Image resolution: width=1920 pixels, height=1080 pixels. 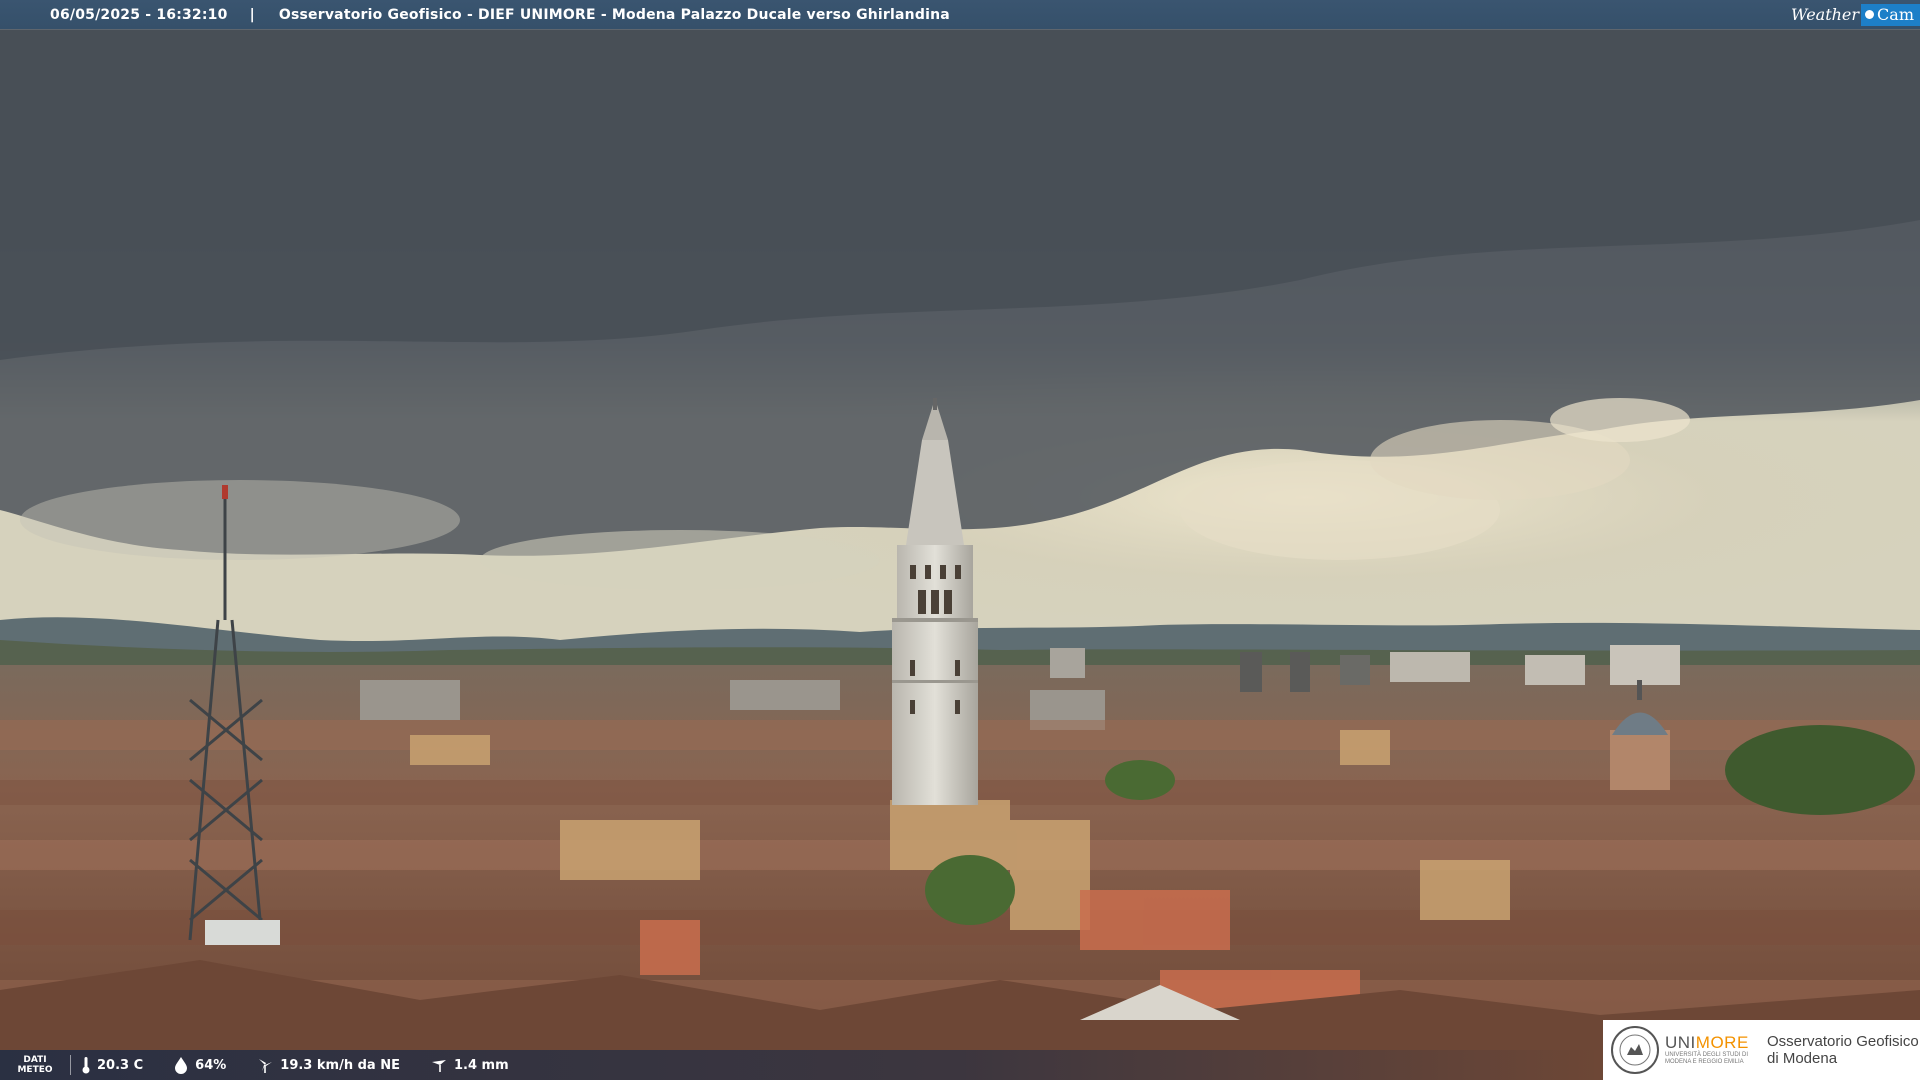 I want to click on meteo-label: DATI METEO, so click(x=35, y=1065).